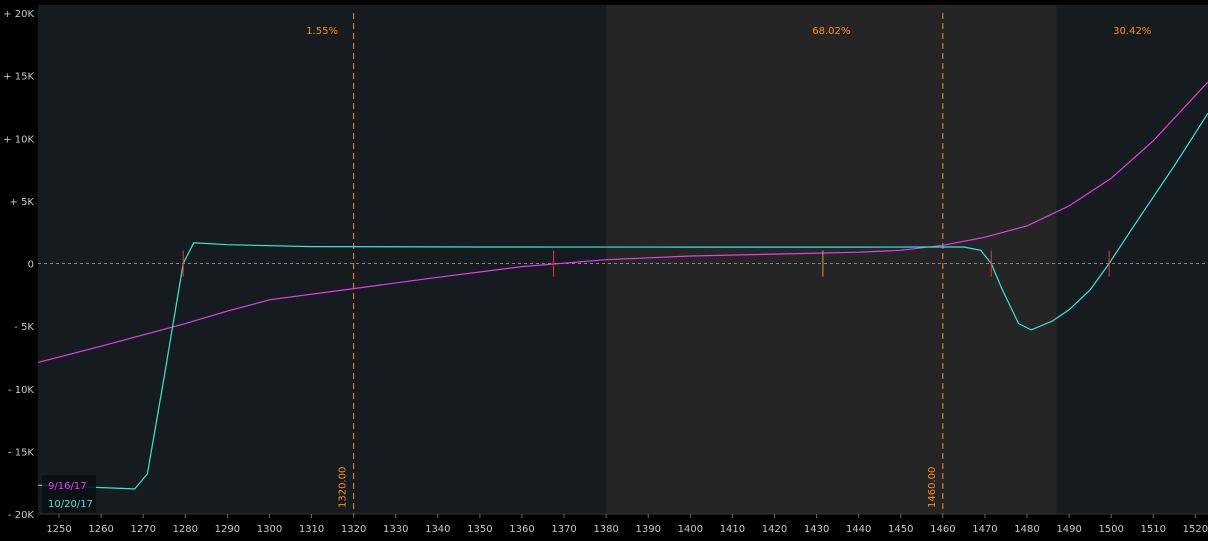 The width and height of the screenshot is (1208, 541). I want to click on x-tick-label: 1350, so click(479, 529).